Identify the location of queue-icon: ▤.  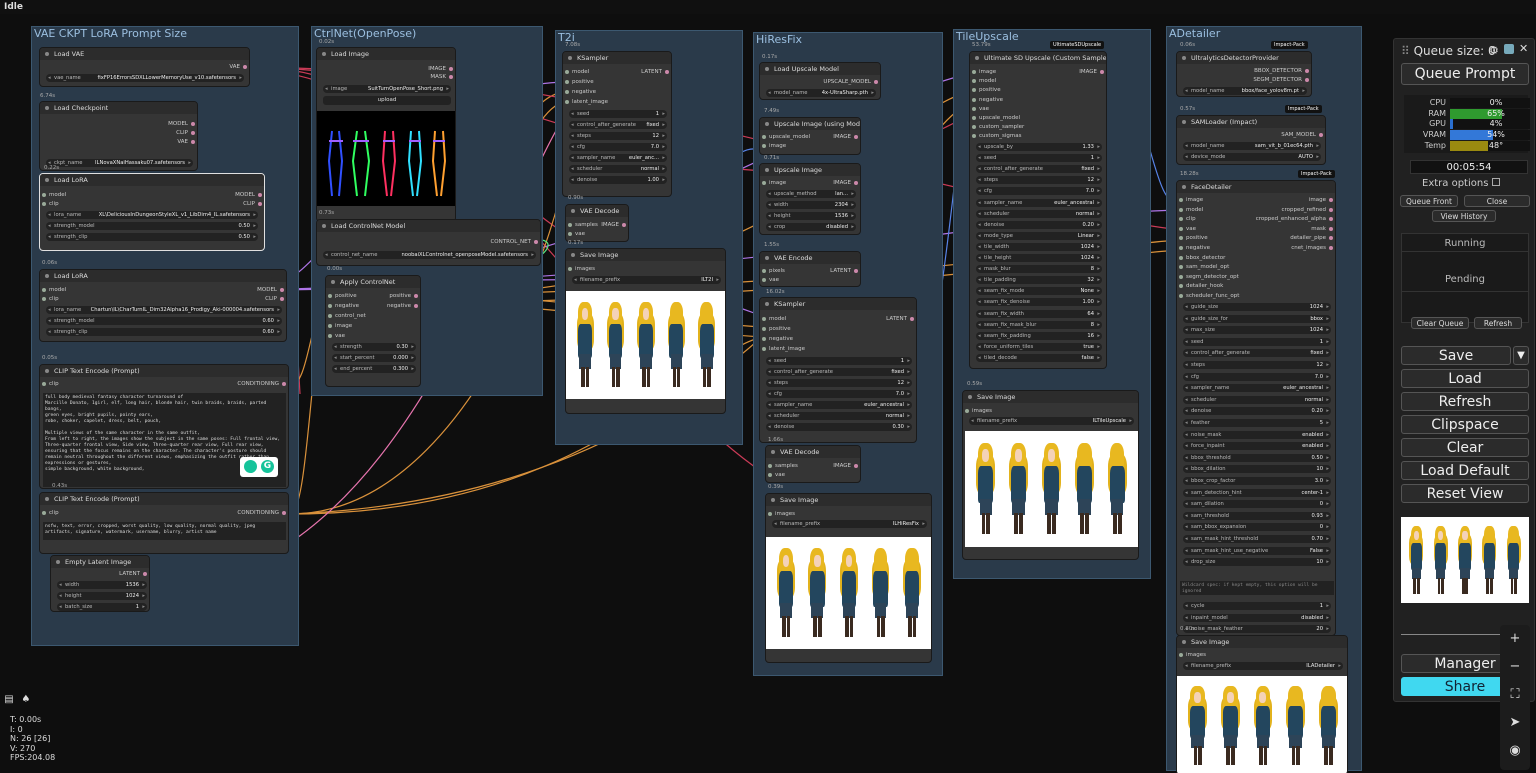
(9, 700).